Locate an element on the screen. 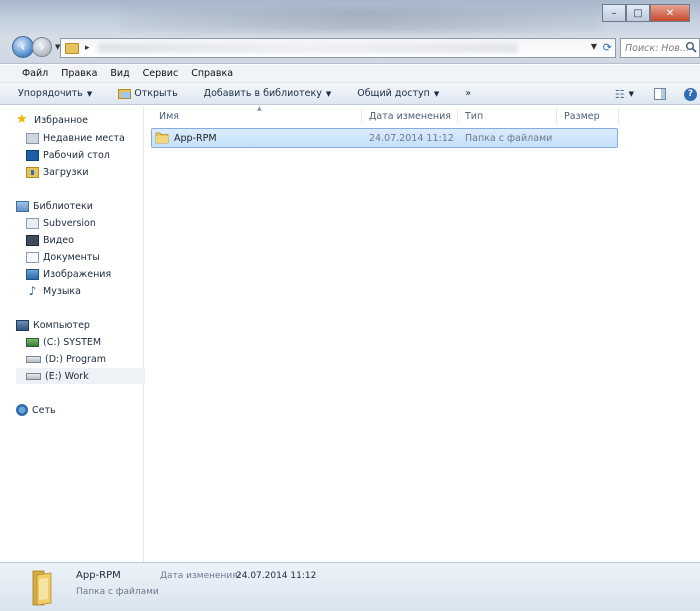  nav-video-label: Видео is located at coordinates (58, 240).